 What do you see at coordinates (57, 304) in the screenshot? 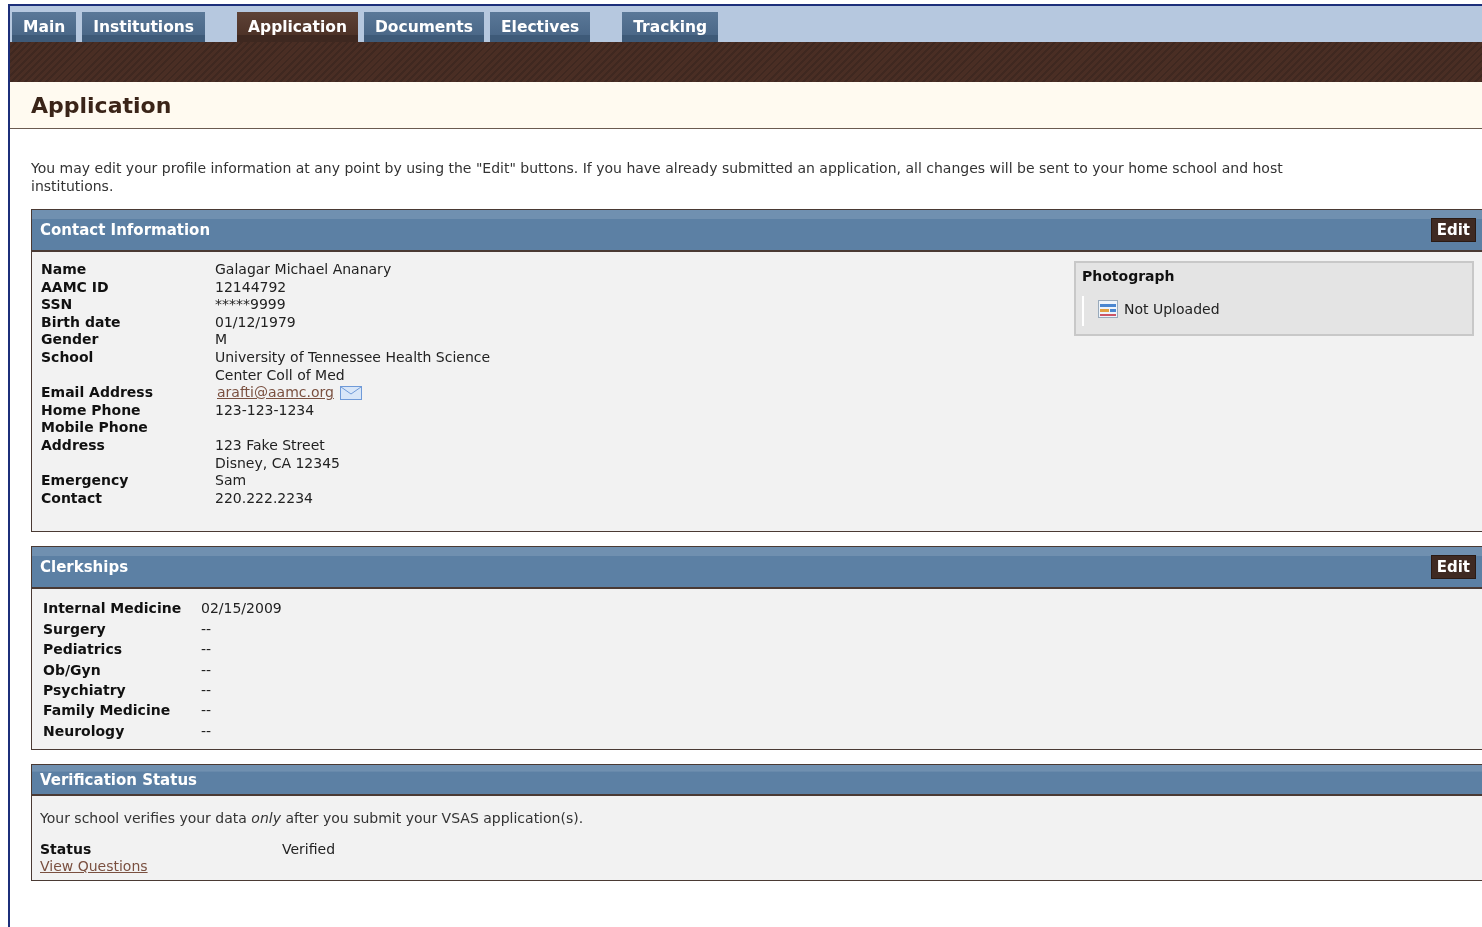
I see `field-label: SSN` at bounding box center [57, 304].